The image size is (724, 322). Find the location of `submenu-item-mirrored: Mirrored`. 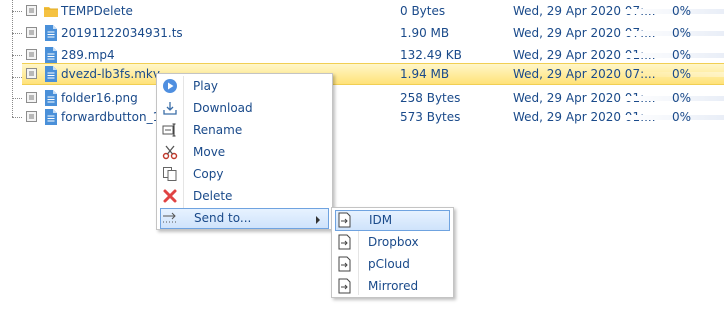

submenu-item-mirrored: Mirrored is located at coordinates (392, 286).